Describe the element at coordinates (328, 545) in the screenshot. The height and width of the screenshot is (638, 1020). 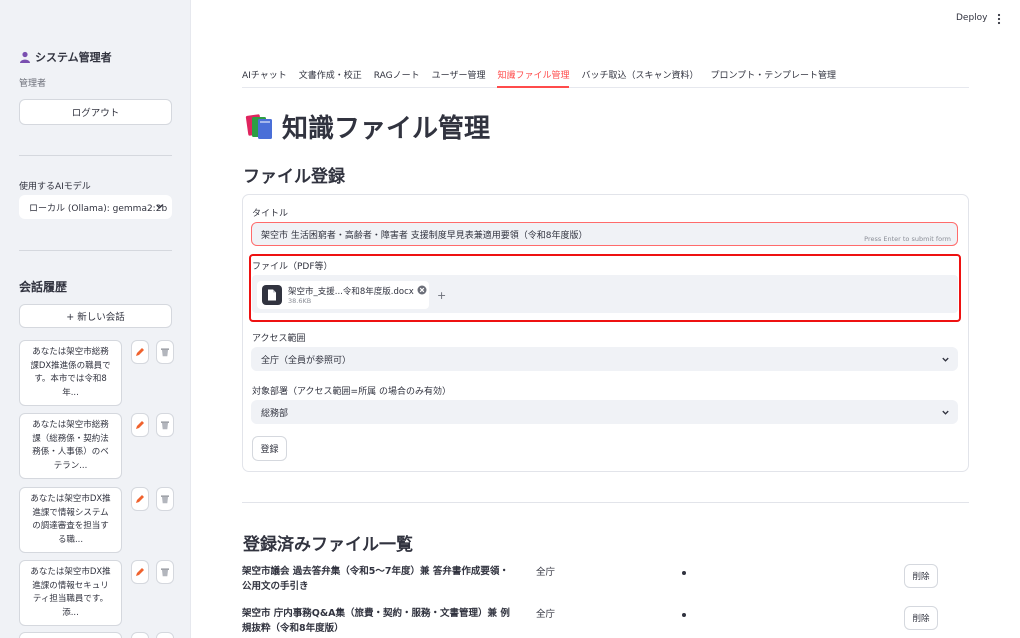
I see `file-list-heading: 登録済みファイル一覧` at that location.